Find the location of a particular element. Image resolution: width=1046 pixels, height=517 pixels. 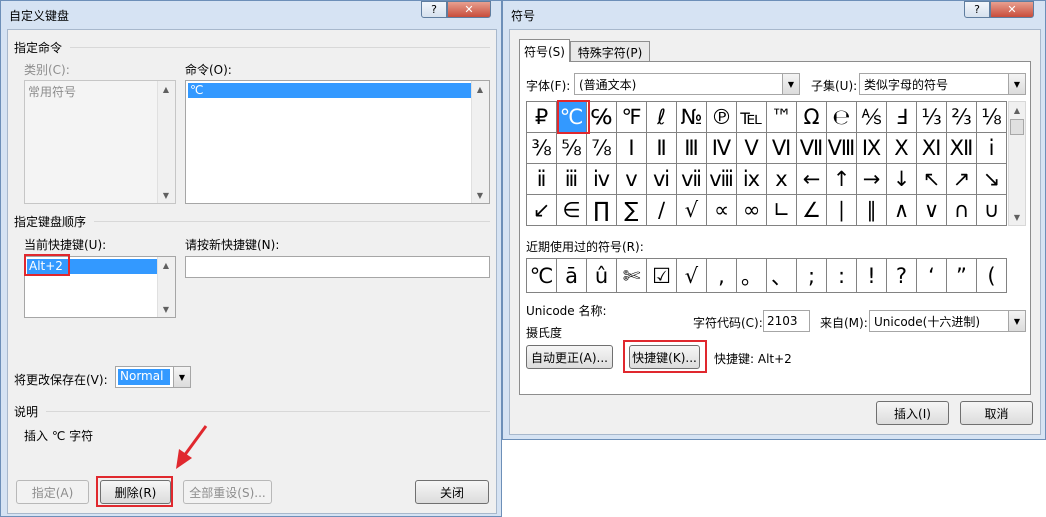

symbol-cell: ℓ is located at coordinates (662, 117).